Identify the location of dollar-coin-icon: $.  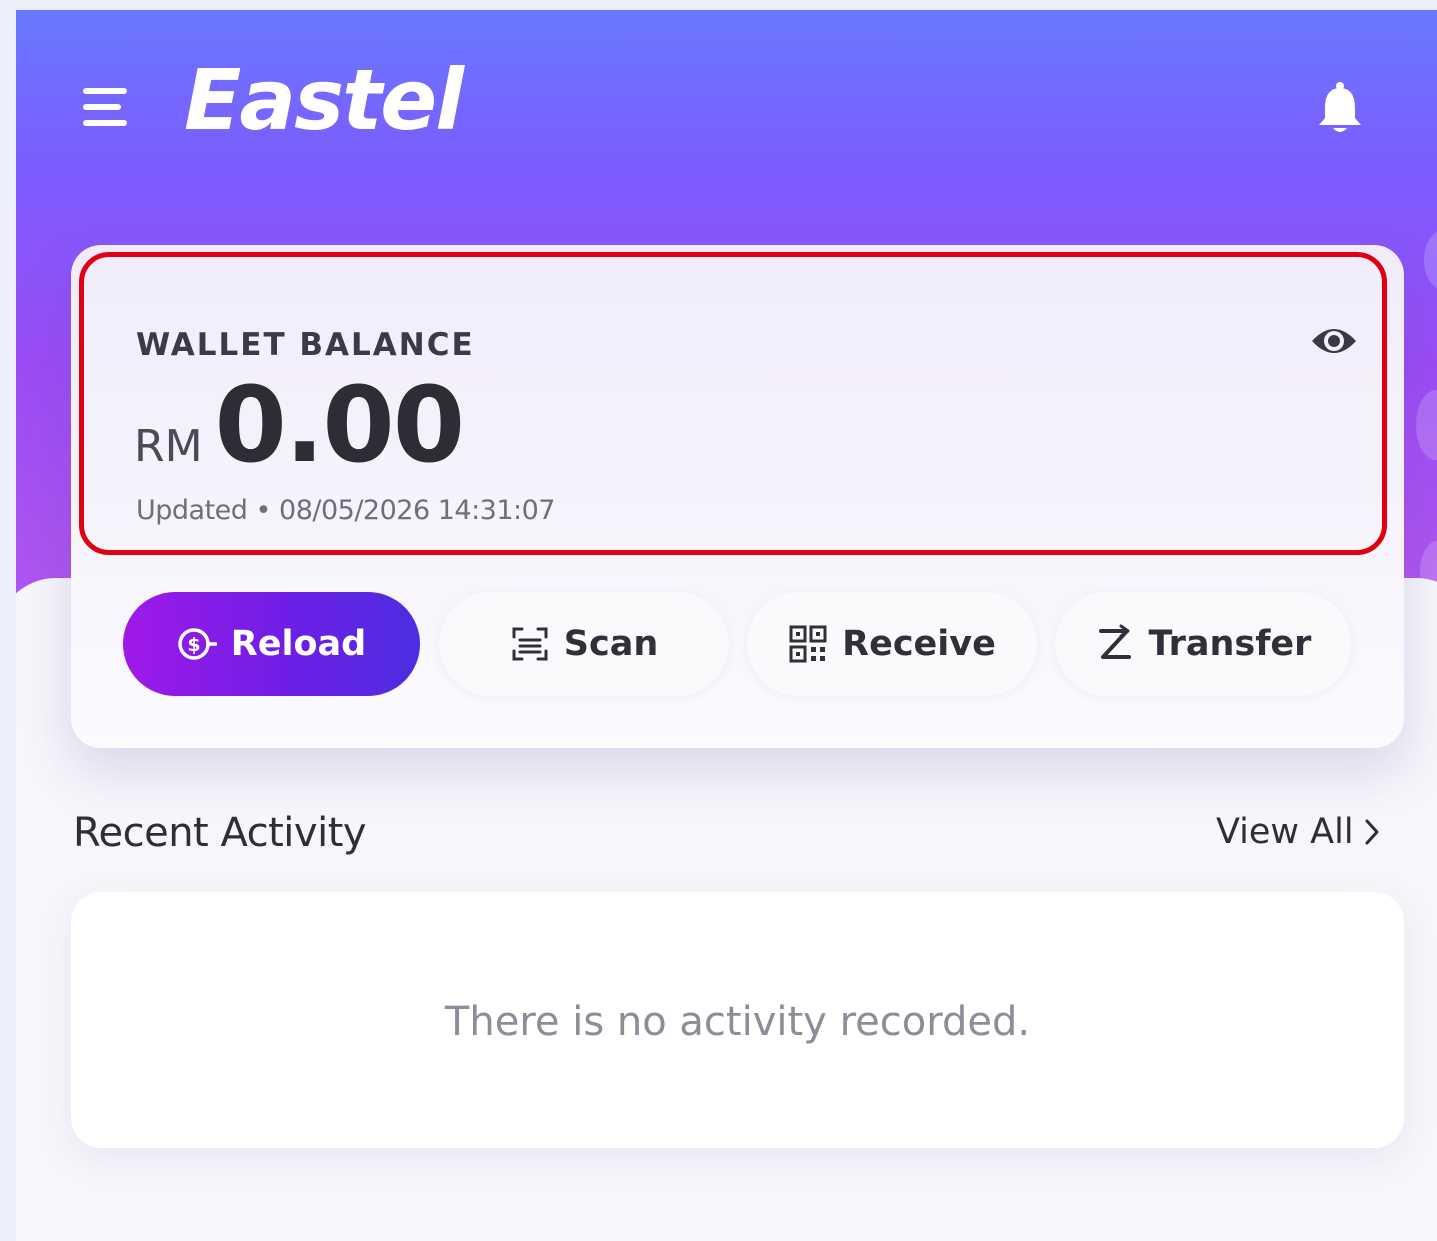
(197, 644).